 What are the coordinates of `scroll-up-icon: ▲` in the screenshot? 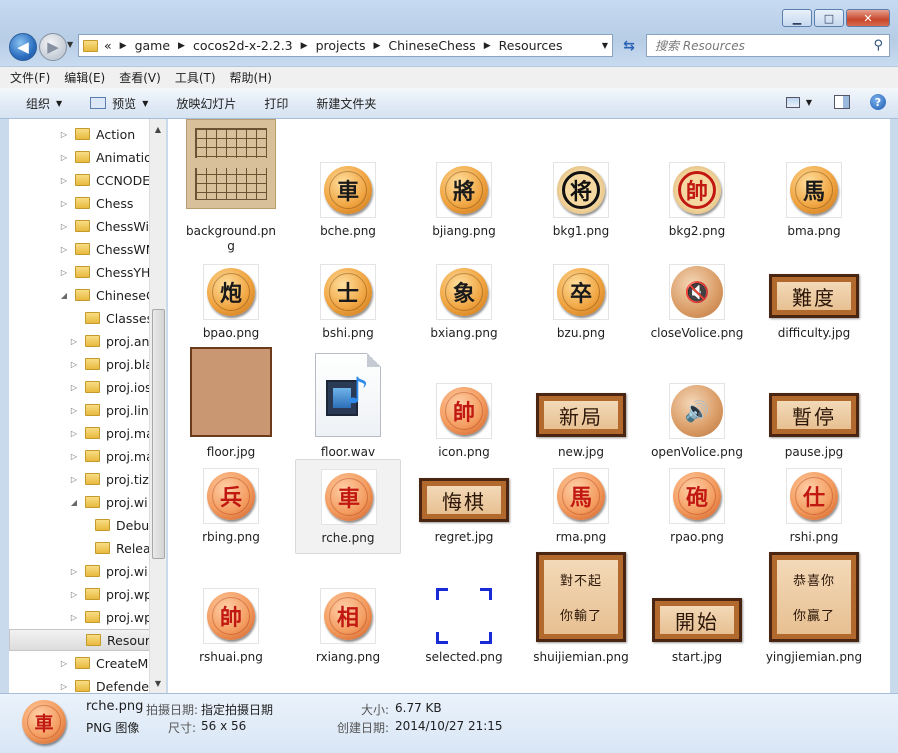 It's located at (158, 129).